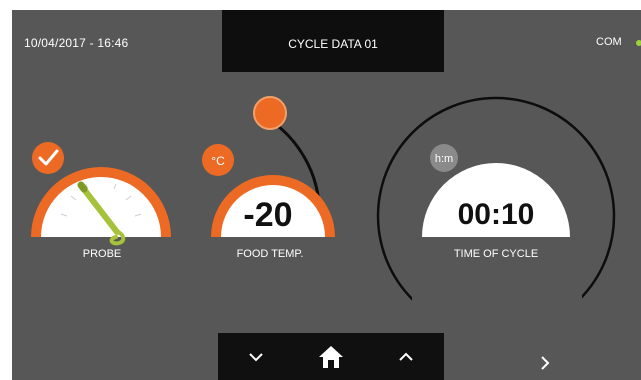 Image resolution: width=641 pixels, height=380 pixels. I want to click on chevron-down-icon, so click(256, 356).